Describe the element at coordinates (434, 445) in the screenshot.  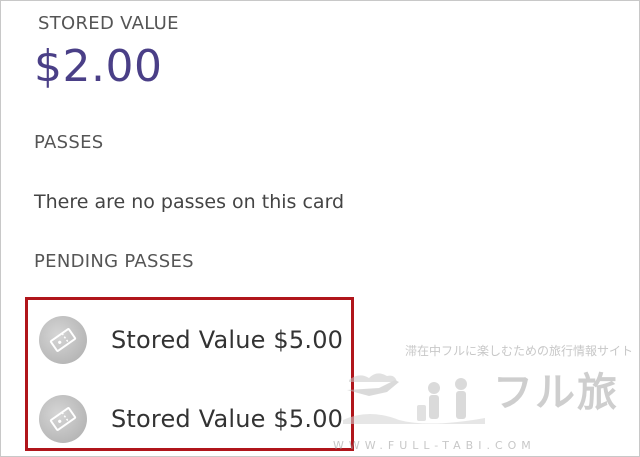
I see `watermark-url: WWW.FULL-TABI.COM` at that location.